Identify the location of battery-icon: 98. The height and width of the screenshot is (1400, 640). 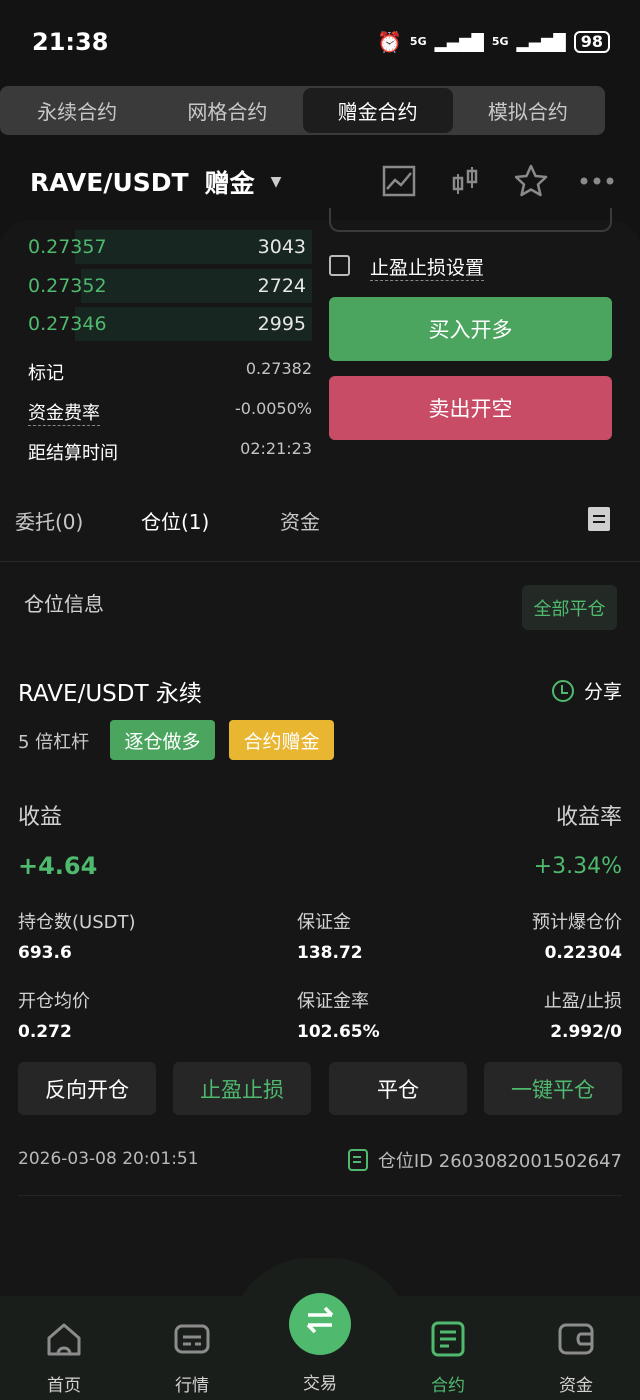
(591, 42).